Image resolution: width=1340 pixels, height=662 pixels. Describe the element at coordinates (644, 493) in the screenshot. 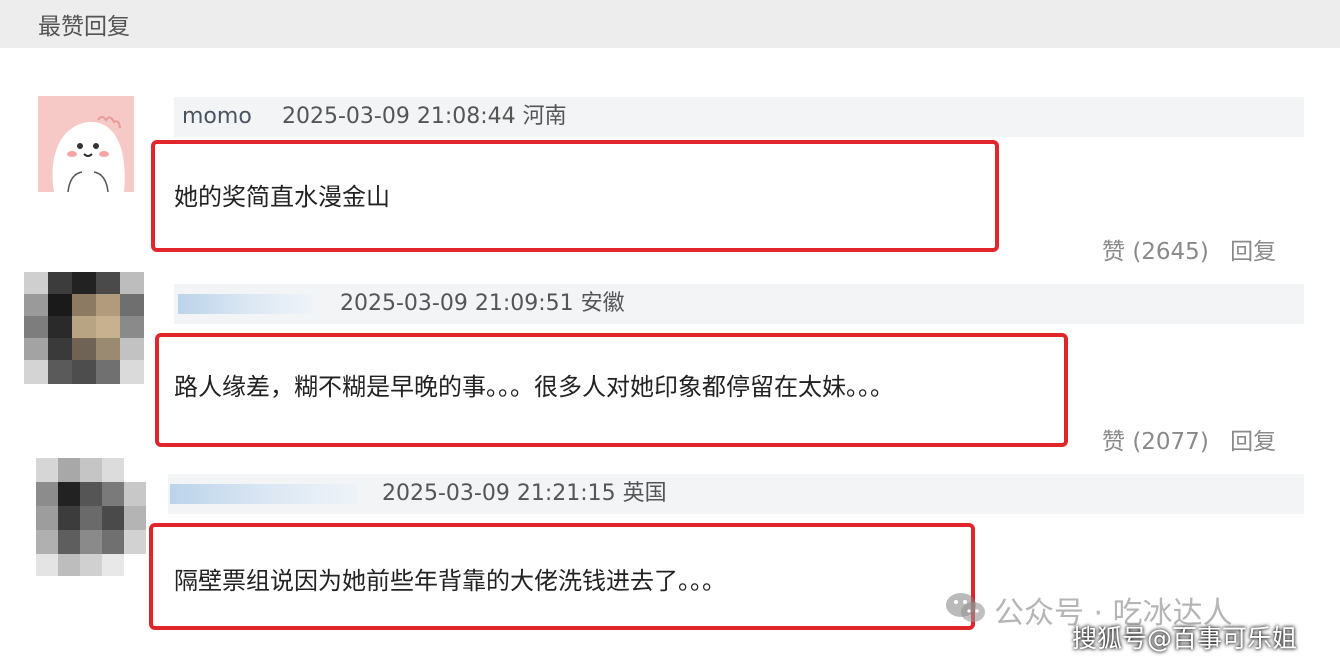

I see `location: 英国` at that location.